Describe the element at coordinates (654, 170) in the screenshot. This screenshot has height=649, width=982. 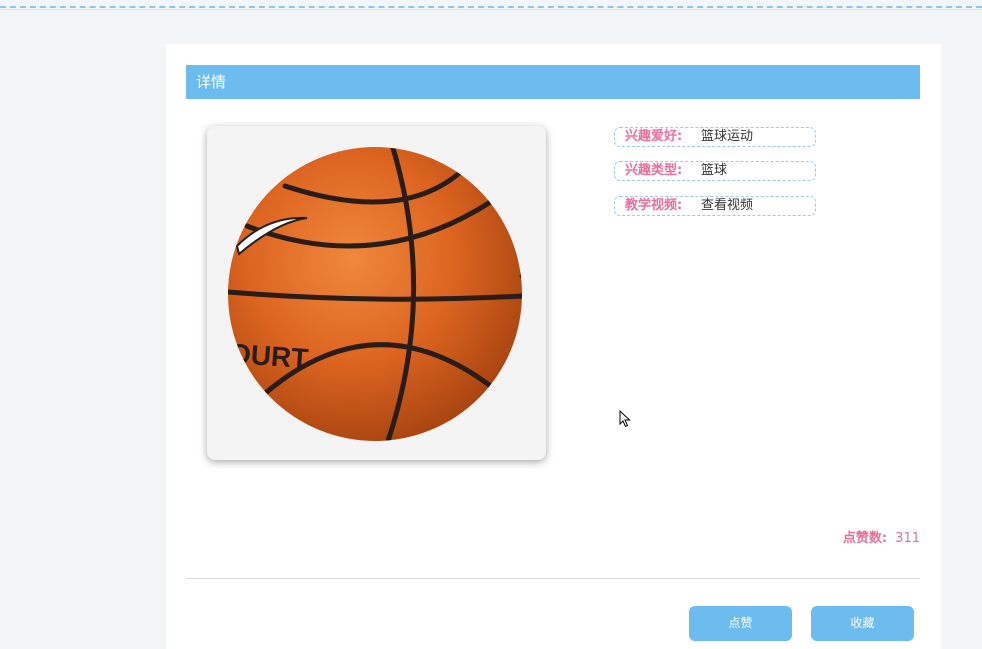
I see `field-type-label: 兴趣类型:` at that location.